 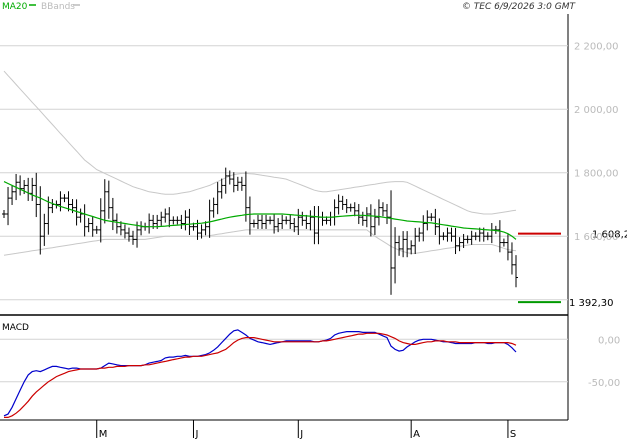 What do you see at coordinates (306, 430) in the screenshot?
I see `x-axis-ticks: MJJAS` at bounding box center [306, 430].